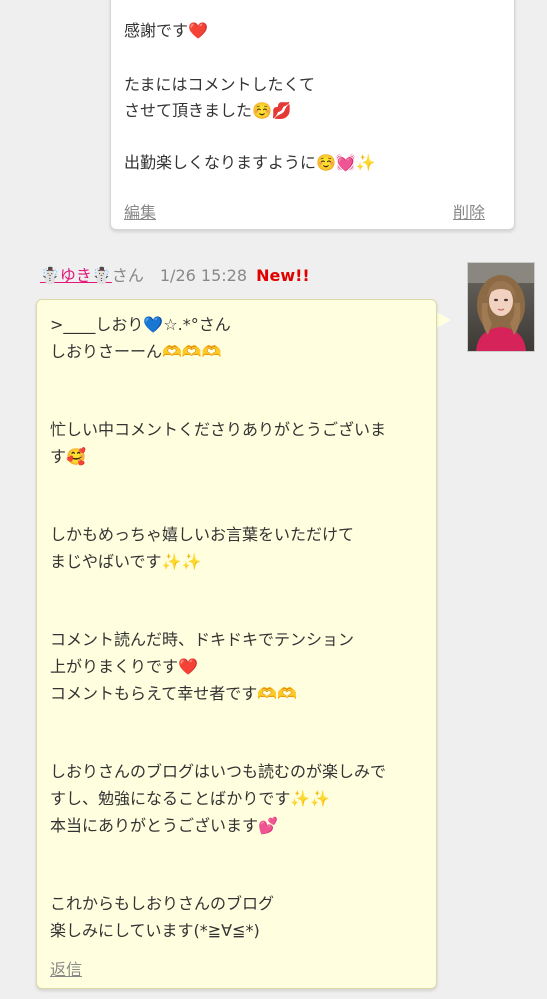  Describe the element at coordinates (166, 30) in the screenshot. I see `comment-line: 感謝です❤️` at that location.